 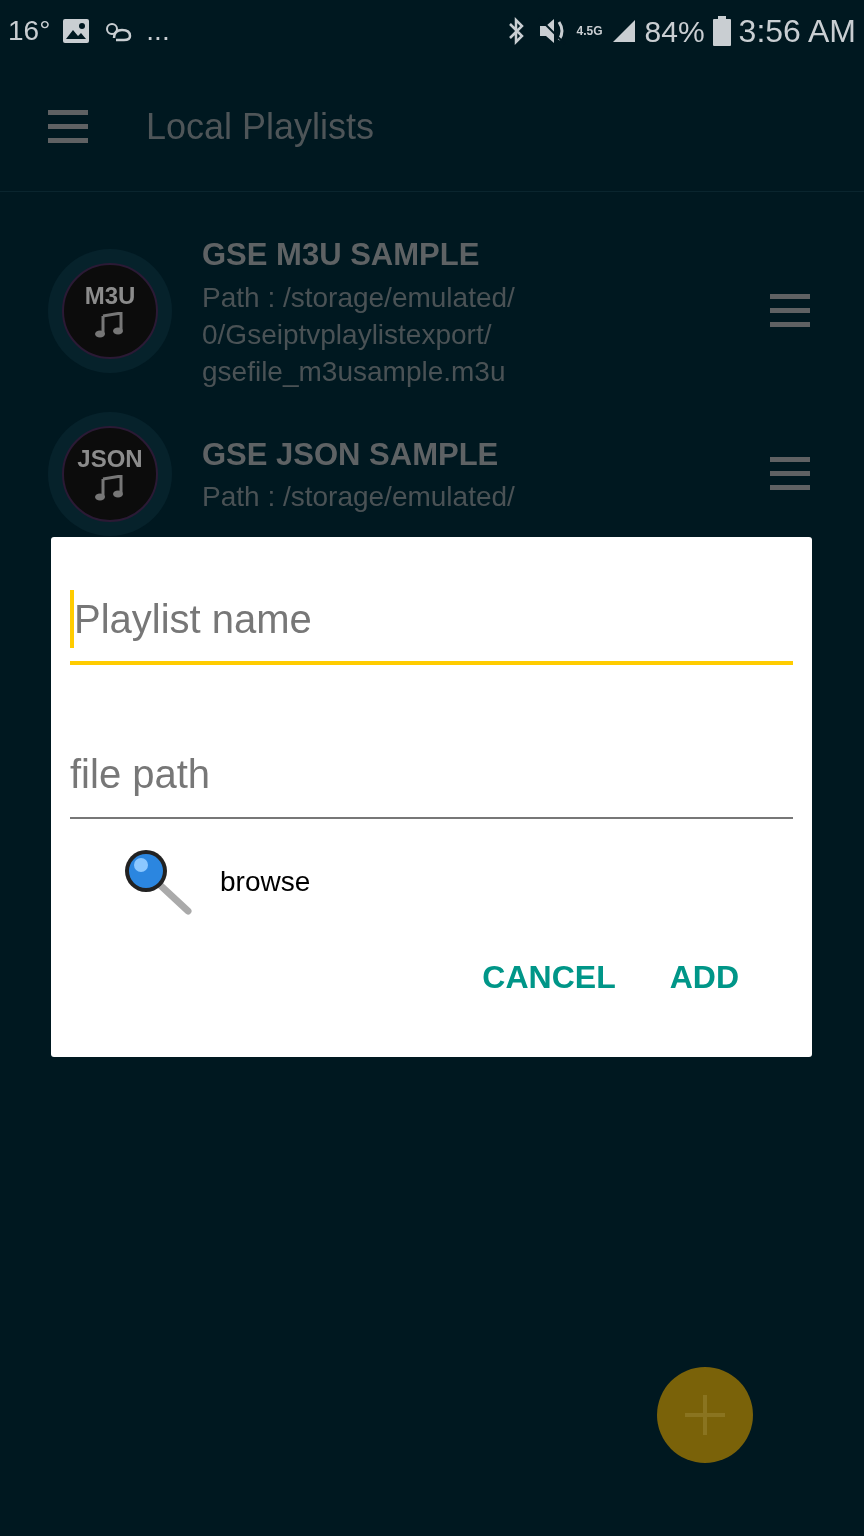 I want to click on network-type: 4.5G, so click(x=589, y=31).